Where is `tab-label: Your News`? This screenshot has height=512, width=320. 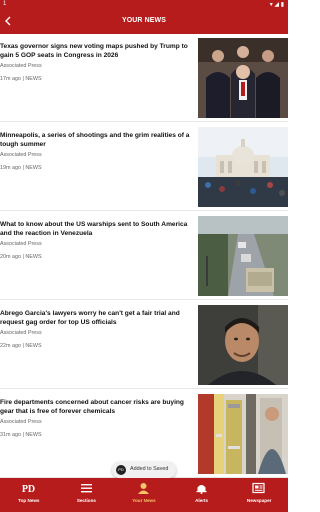
tab-label: Your News is located at coordinates (144, 500).